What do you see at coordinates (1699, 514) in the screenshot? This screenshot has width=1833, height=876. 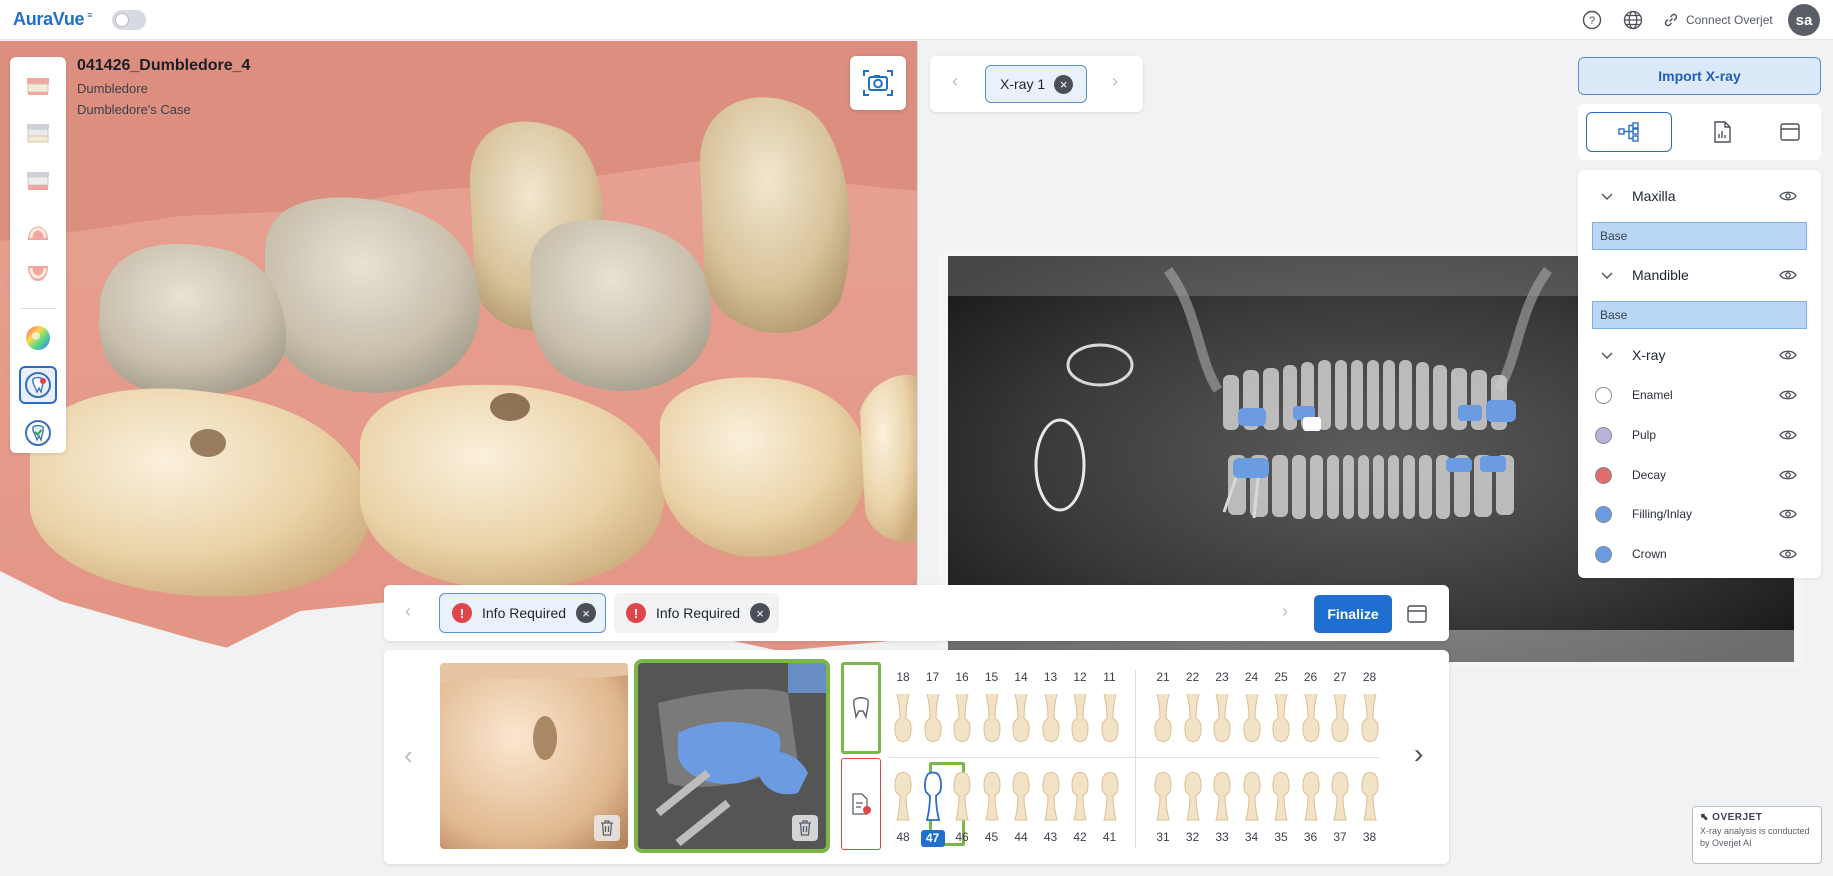 I see `layer-item-filling-inlay: Filling/Inlay` at bounding box center [1699, 514].